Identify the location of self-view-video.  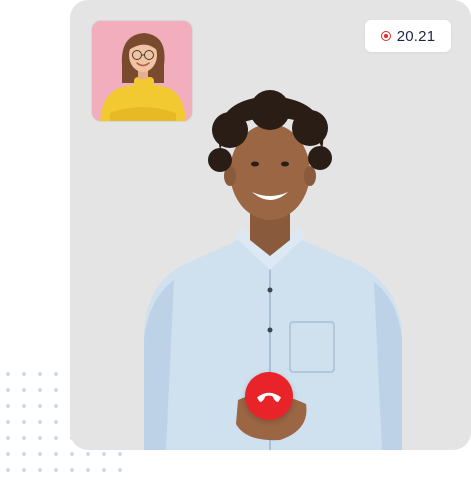
(142, 71).